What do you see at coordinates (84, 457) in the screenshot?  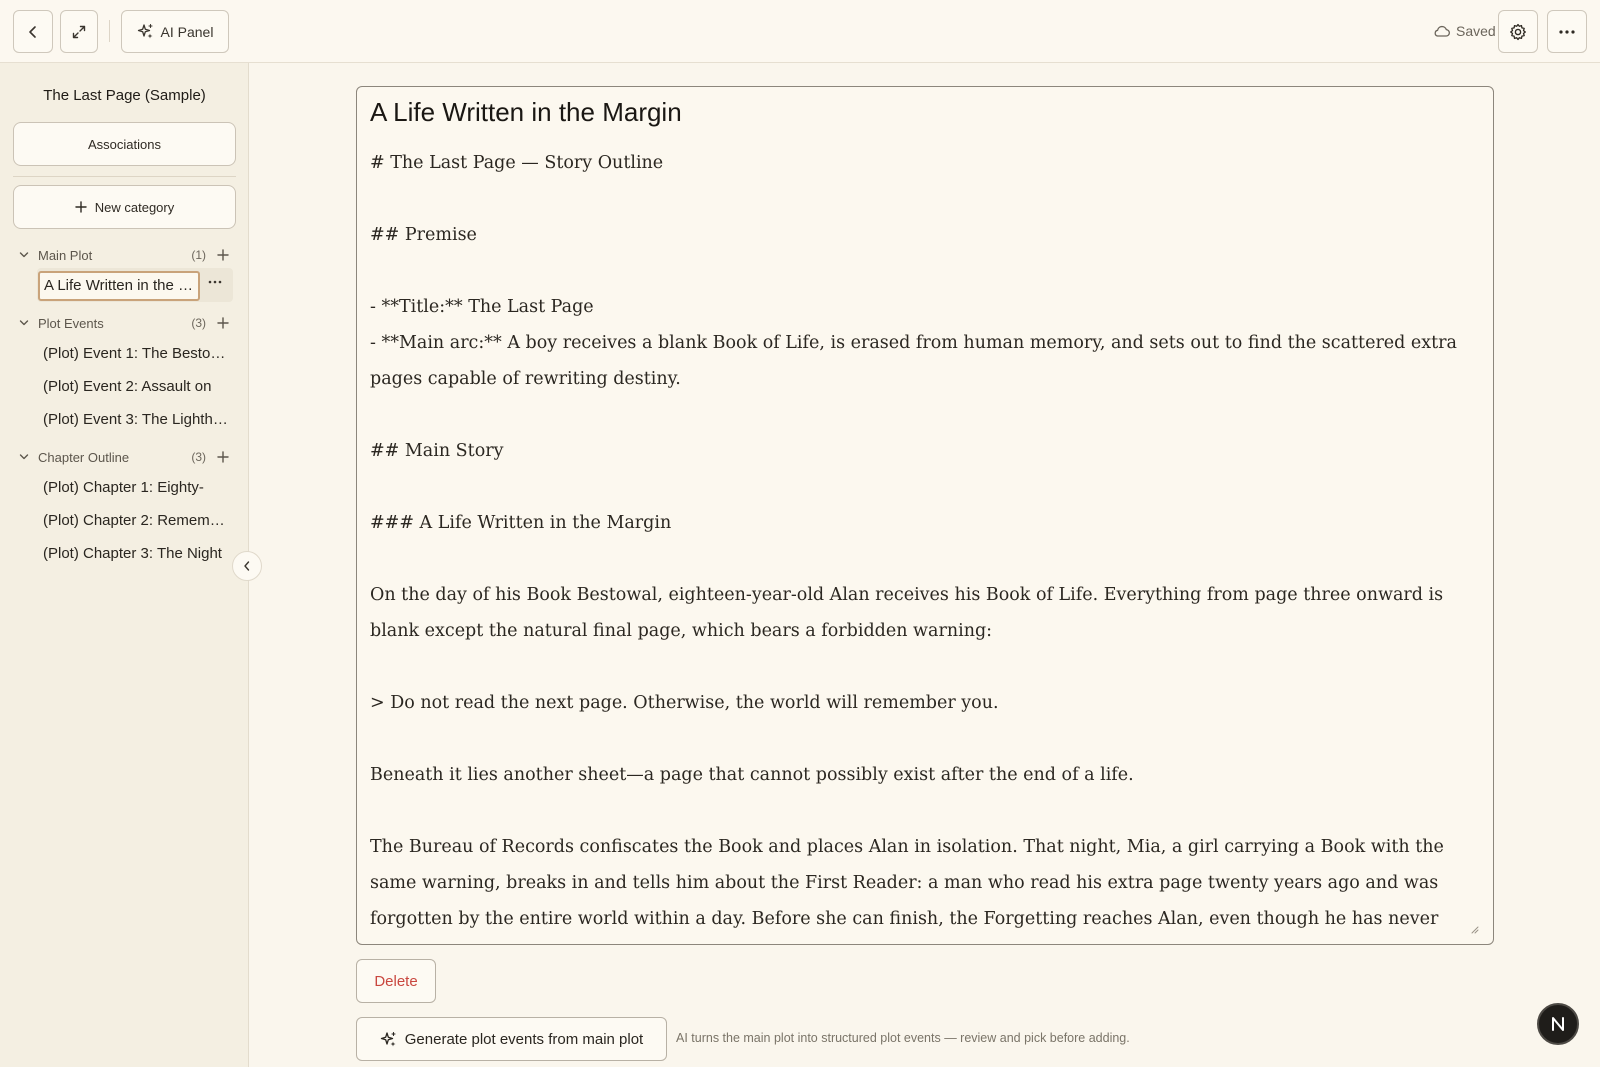 I see `category-name: Chapter Outline` at bounding box center [84, 457].